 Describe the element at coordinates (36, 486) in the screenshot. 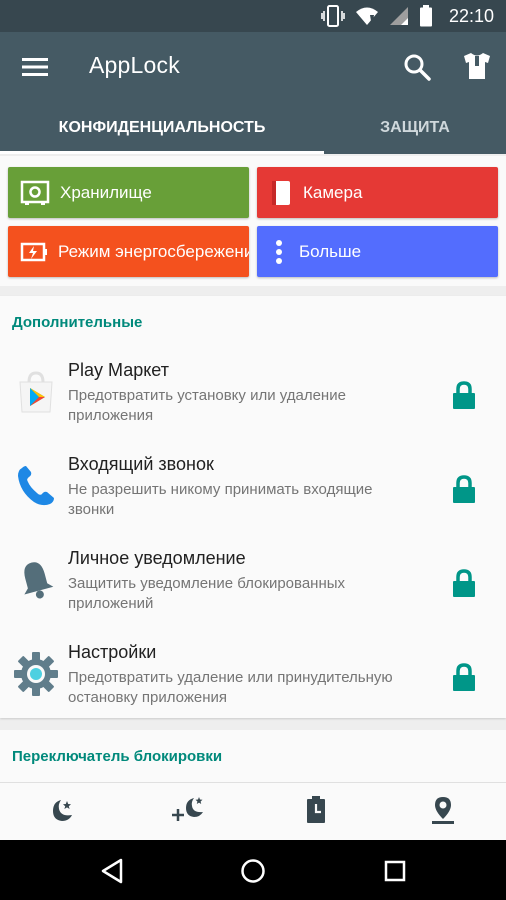

I see `phone-icon` at that location.